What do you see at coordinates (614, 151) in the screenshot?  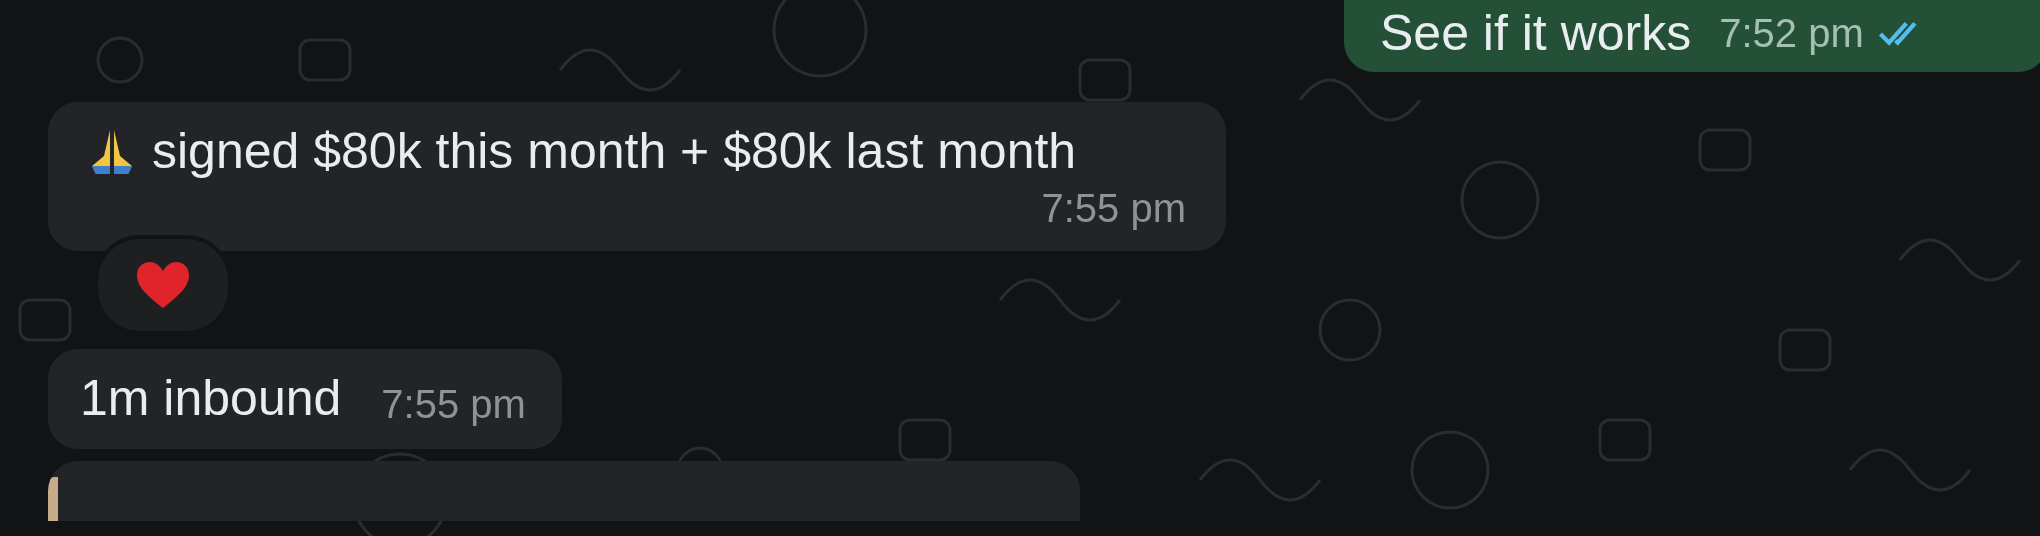 I see `message-text: signed $80k this month + $80k last month` at bounding box center [614, 151].